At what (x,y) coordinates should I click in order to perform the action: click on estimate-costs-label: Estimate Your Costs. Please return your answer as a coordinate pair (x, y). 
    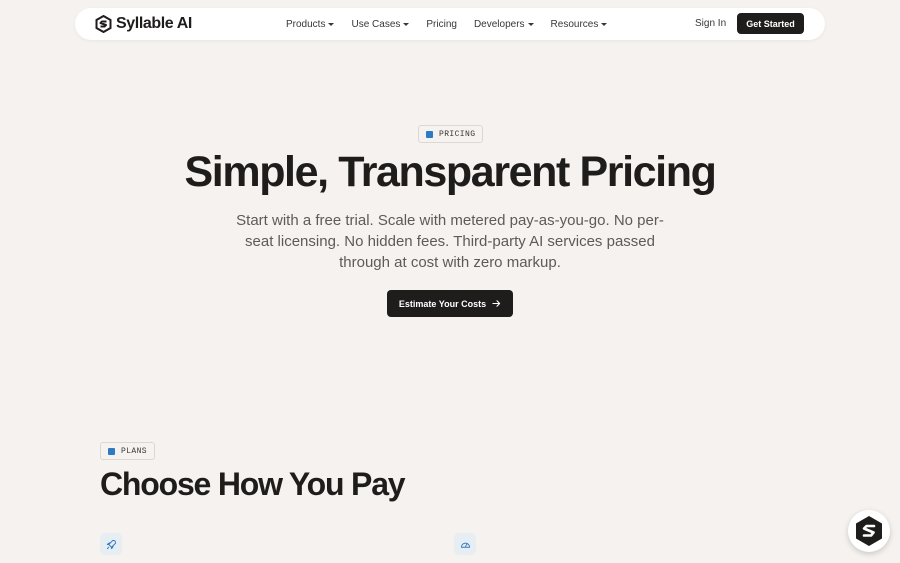
    Looking at the image, I should click on (442, 303).